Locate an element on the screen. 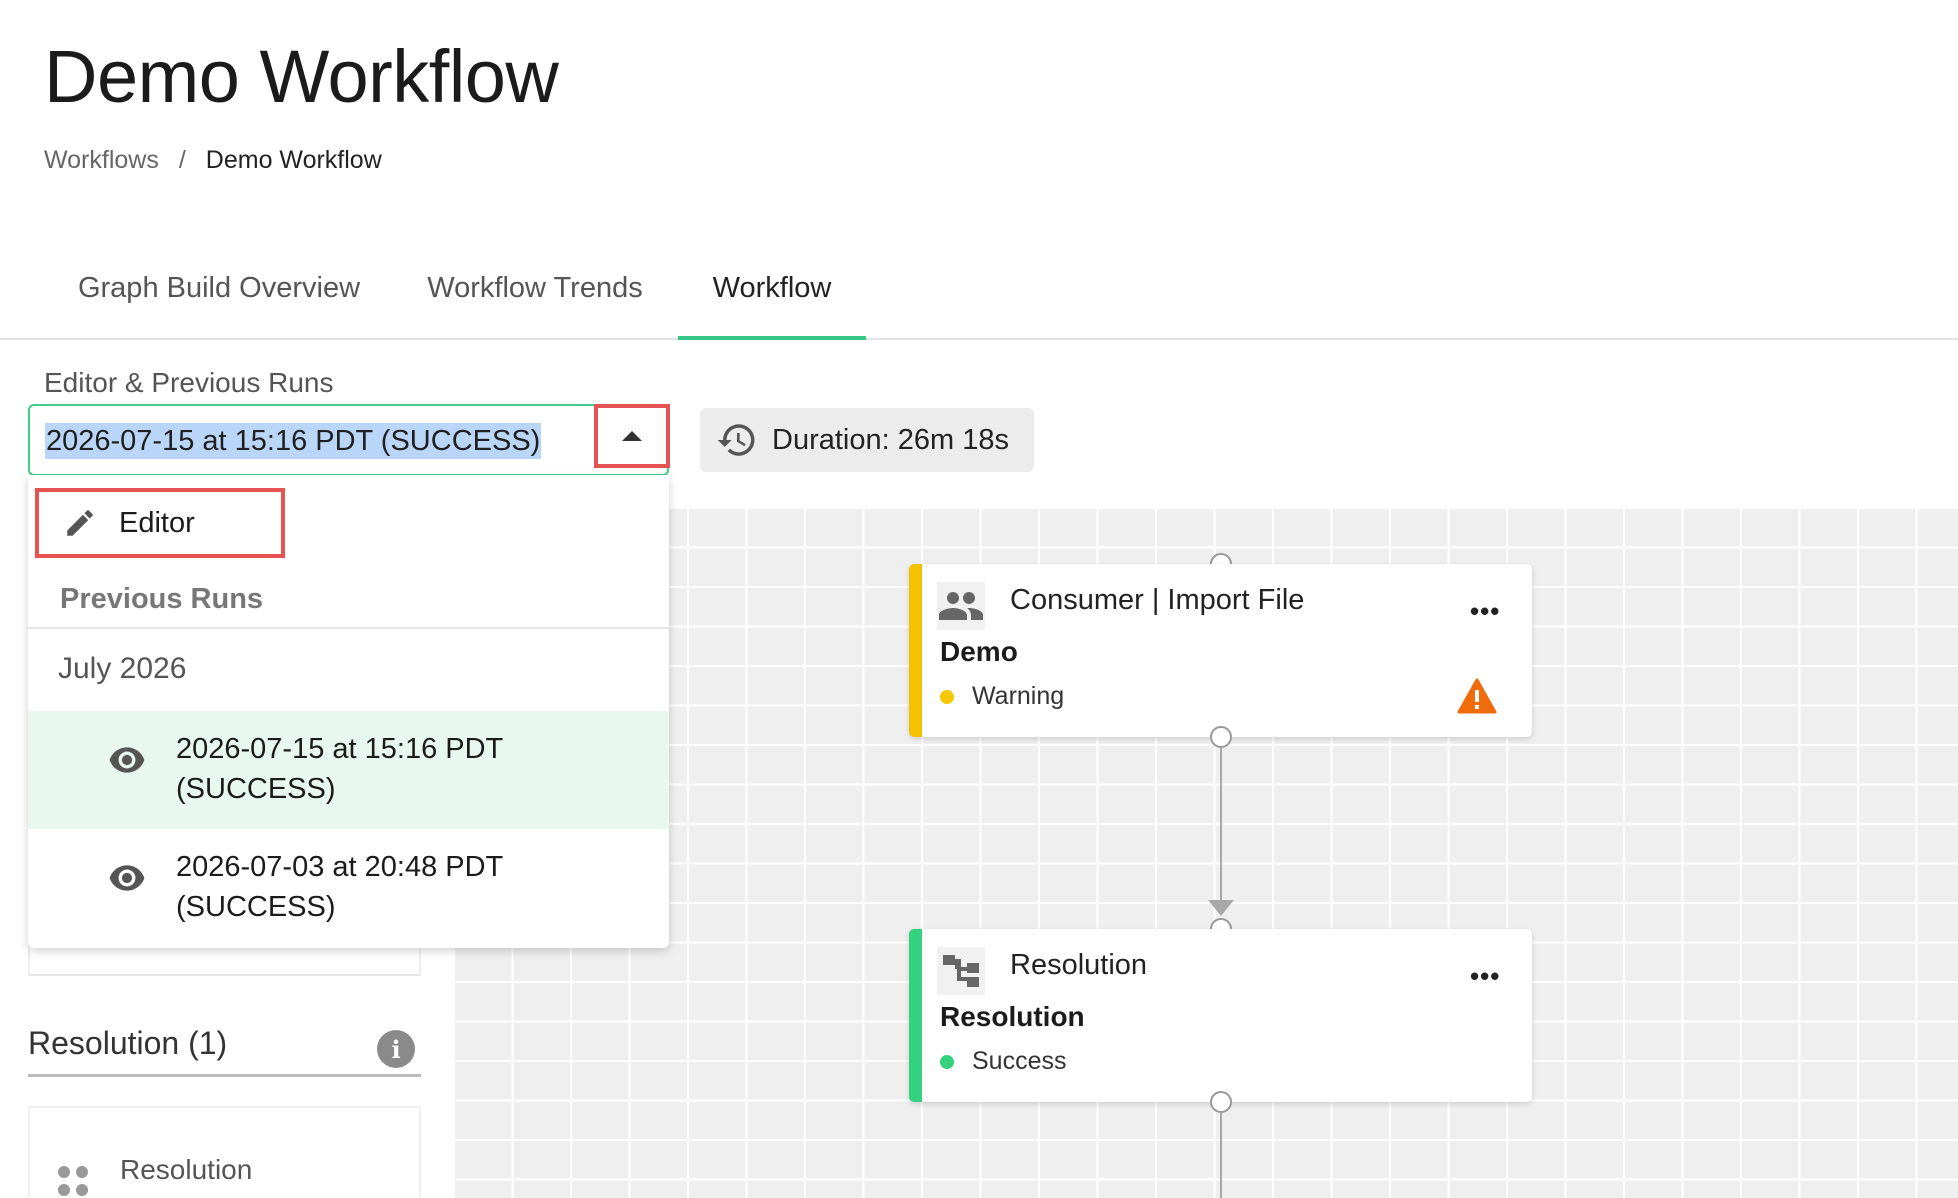  tab-label: Graph Build Overview is located at coordinates (219, 288).